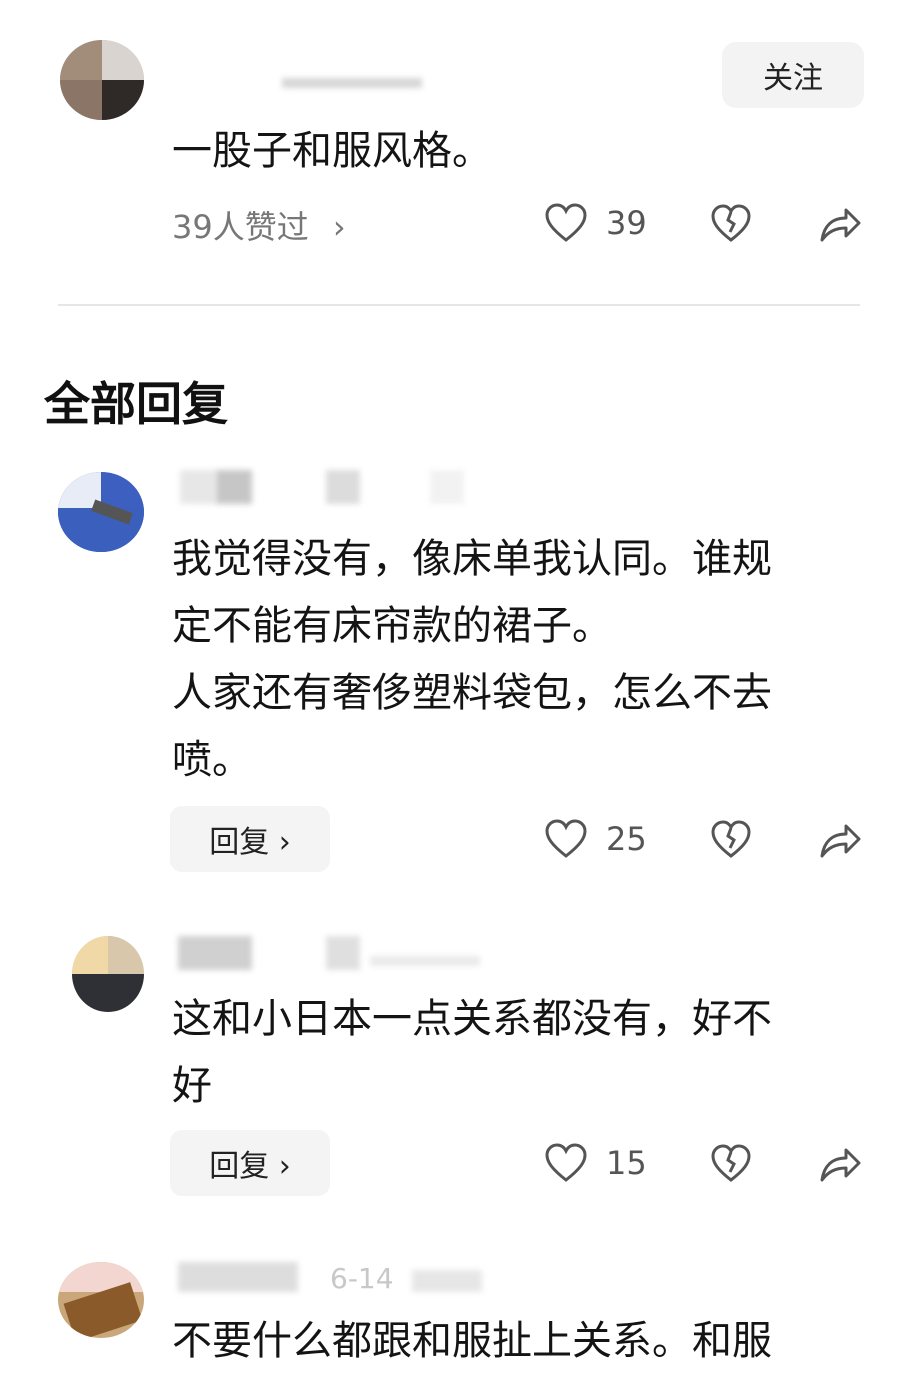  What do you see at coordinates (472, 1341) in the screenshot?
I see `comment-text: 不要什么都跟和服扯上关系。和服` at bounding box center [472, 1341].